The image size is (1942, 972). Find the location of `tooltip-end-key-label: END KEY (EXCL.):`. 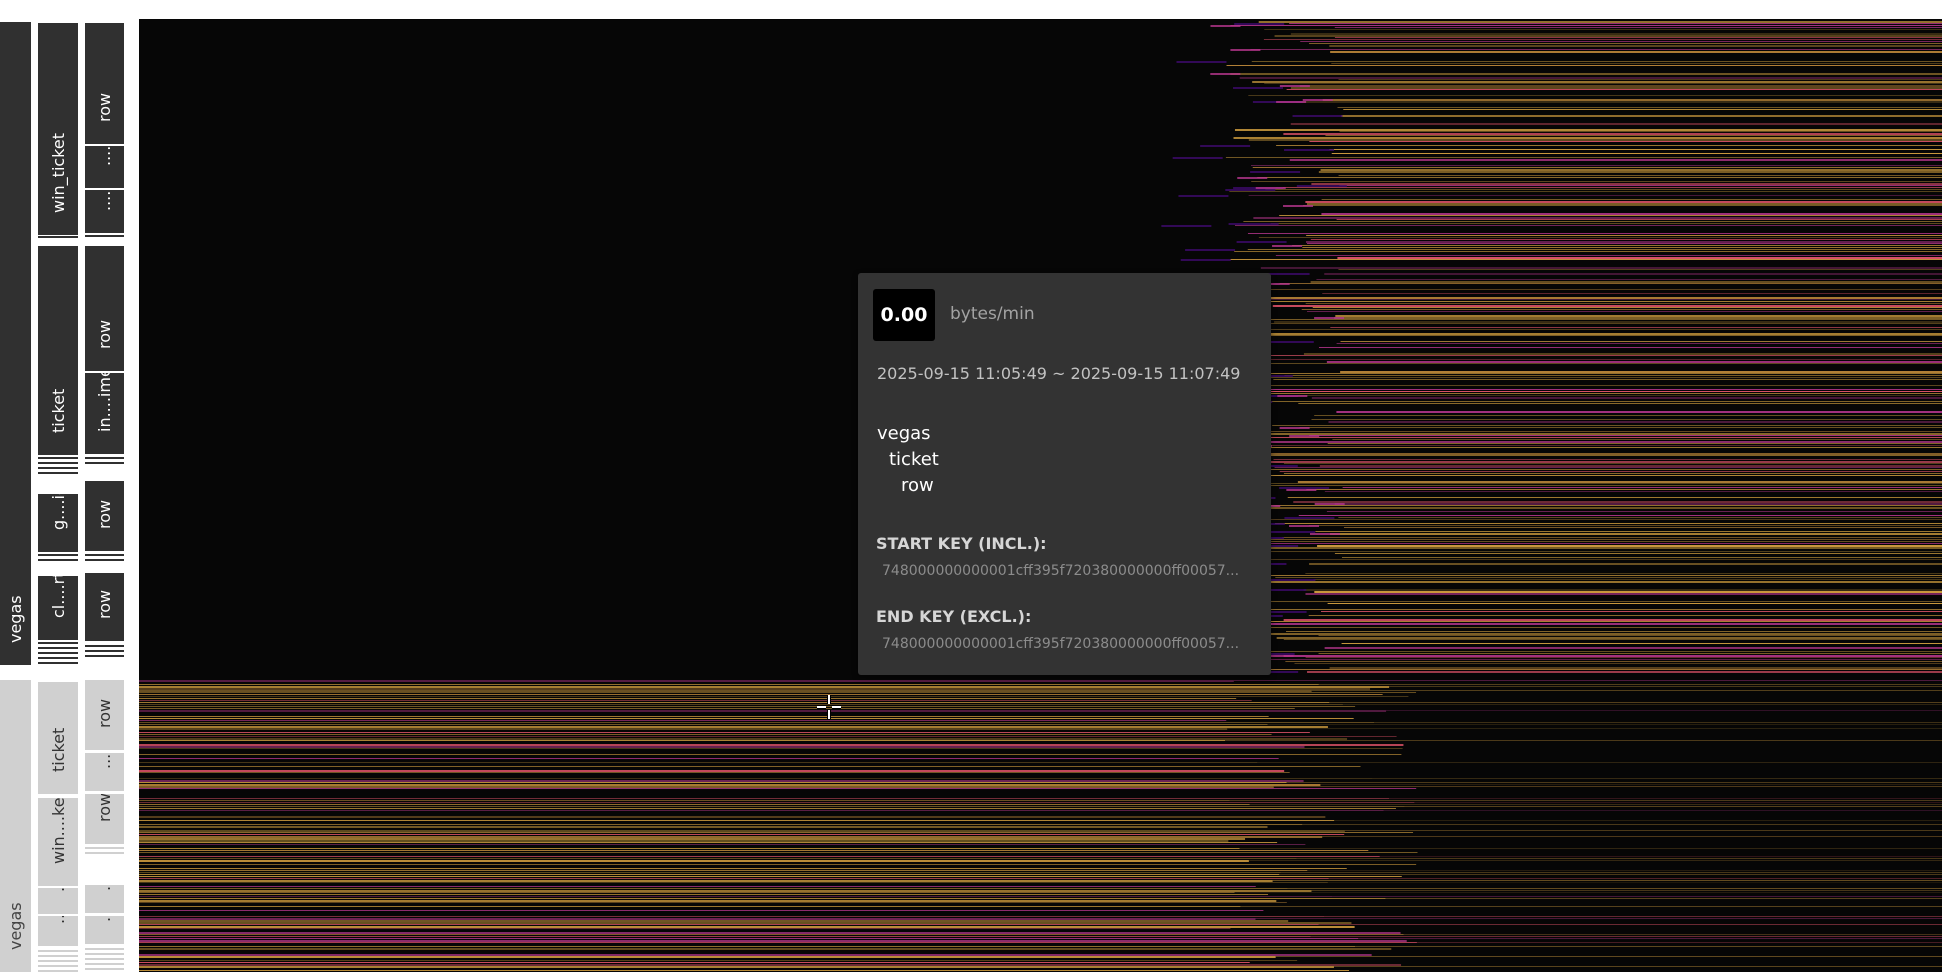

tooltip-end-key-label: END KEY (EXCL.): is located at coordinates (954, 616).